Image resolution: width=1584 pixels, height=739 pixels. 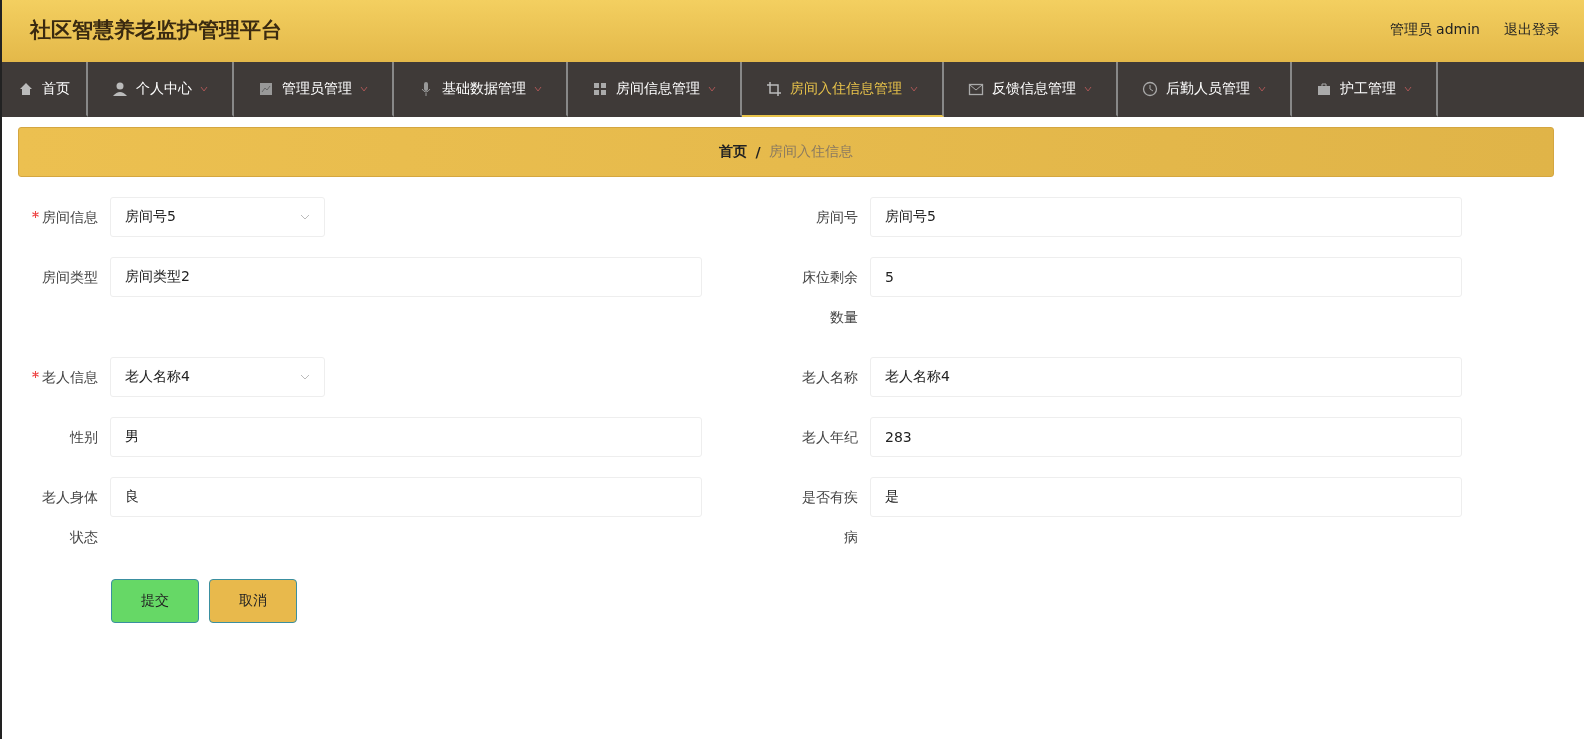 I want to click on cancel-button: 取消, so click(x=253, y=601).